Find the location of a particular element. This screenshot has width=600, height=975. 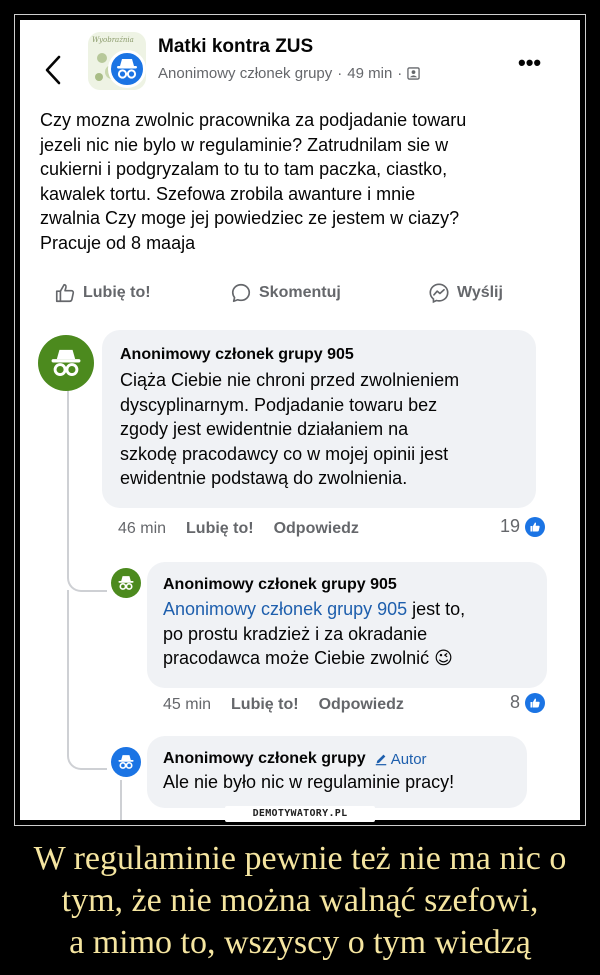

group-name: Matki kontra ZUS is located at coordinates (235, 47).